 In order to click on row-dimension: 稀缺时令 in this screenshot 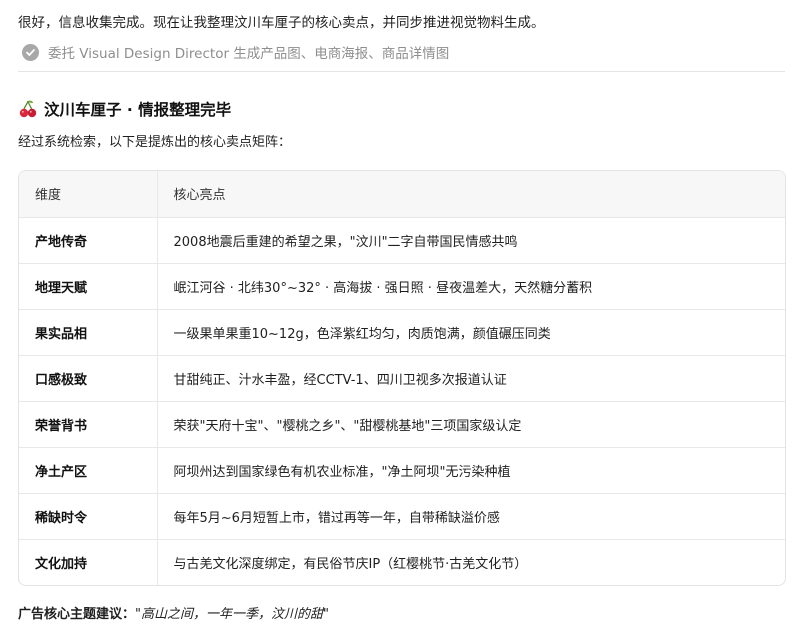, I will do `click(88, 516)`.